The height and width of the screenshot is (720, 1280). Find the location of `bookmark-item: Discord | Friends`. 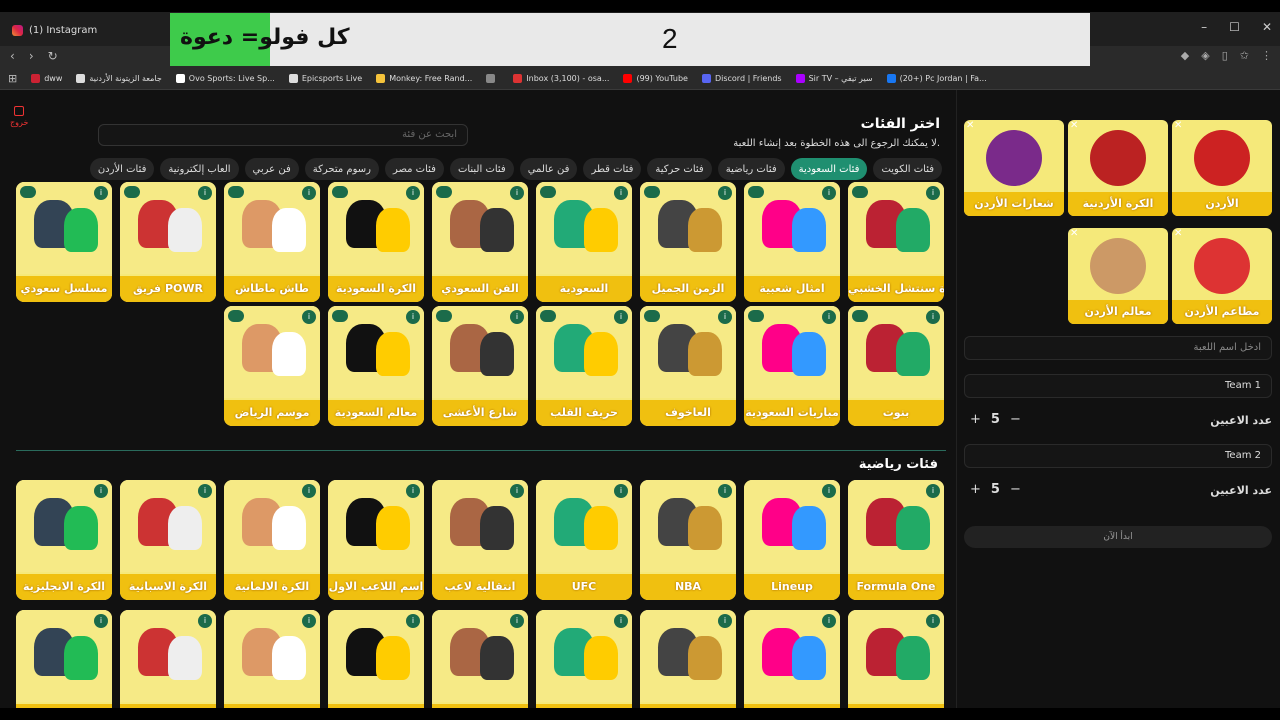

bookmark-item: Discord | Friends is located at coordinates (741, 78).